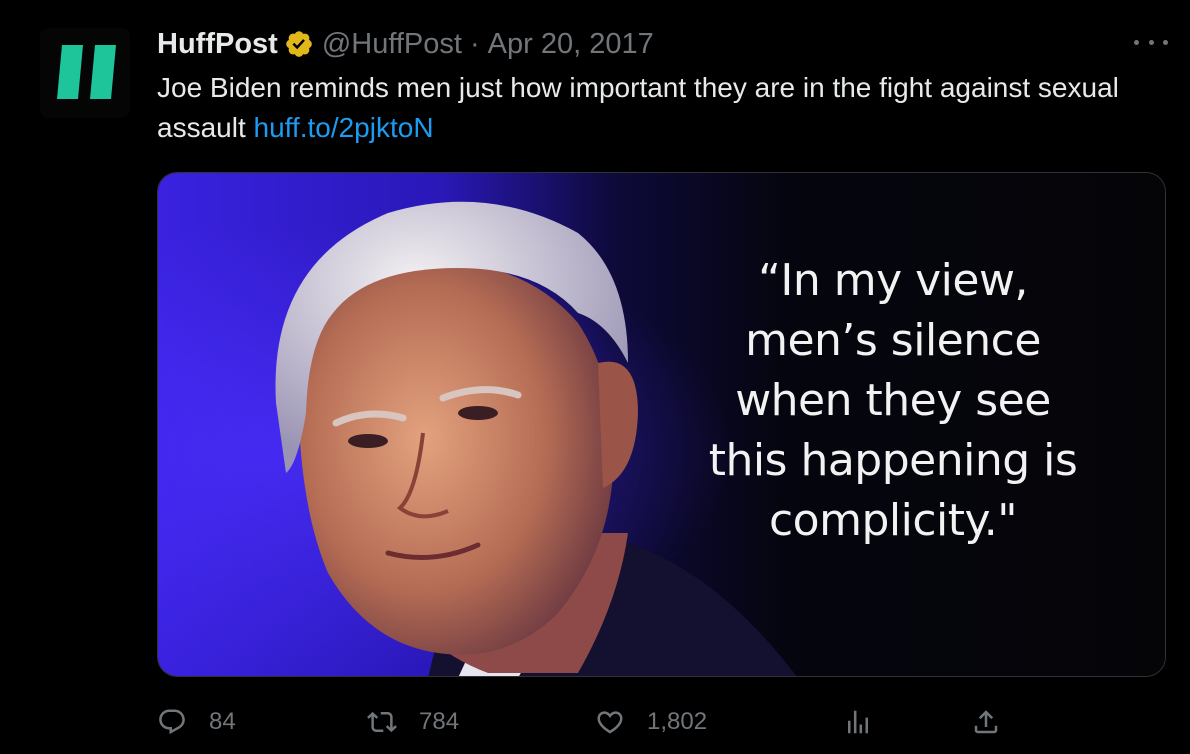 The image size is (1190, 754). I want to click on reply-count: 84, so click(222, 721).